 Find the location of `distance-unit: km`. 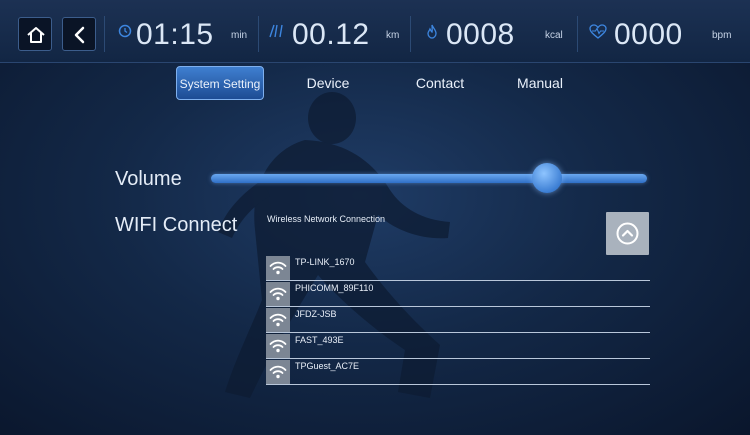

distance-unit: km is located at coordinates (393, 35).